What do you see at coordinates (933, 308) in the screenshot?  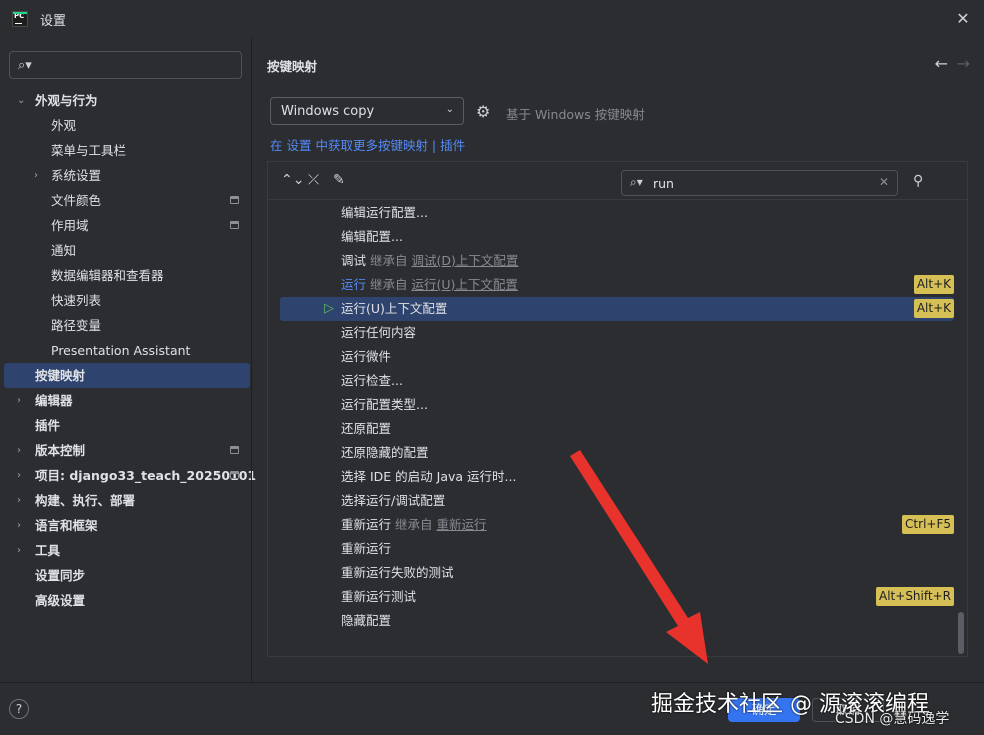 I see `shortcut-badge: Alt+K` at bounding box center [933, 308].